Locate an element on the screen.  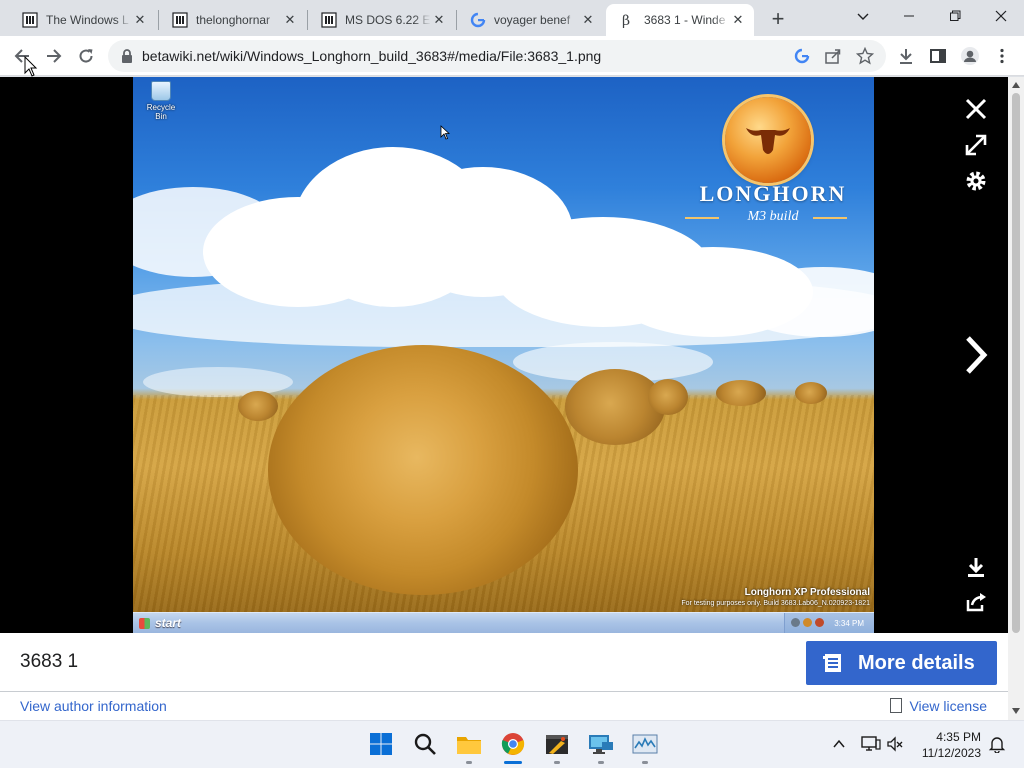
taskbar-search-button is located at coordinates (425, 744).